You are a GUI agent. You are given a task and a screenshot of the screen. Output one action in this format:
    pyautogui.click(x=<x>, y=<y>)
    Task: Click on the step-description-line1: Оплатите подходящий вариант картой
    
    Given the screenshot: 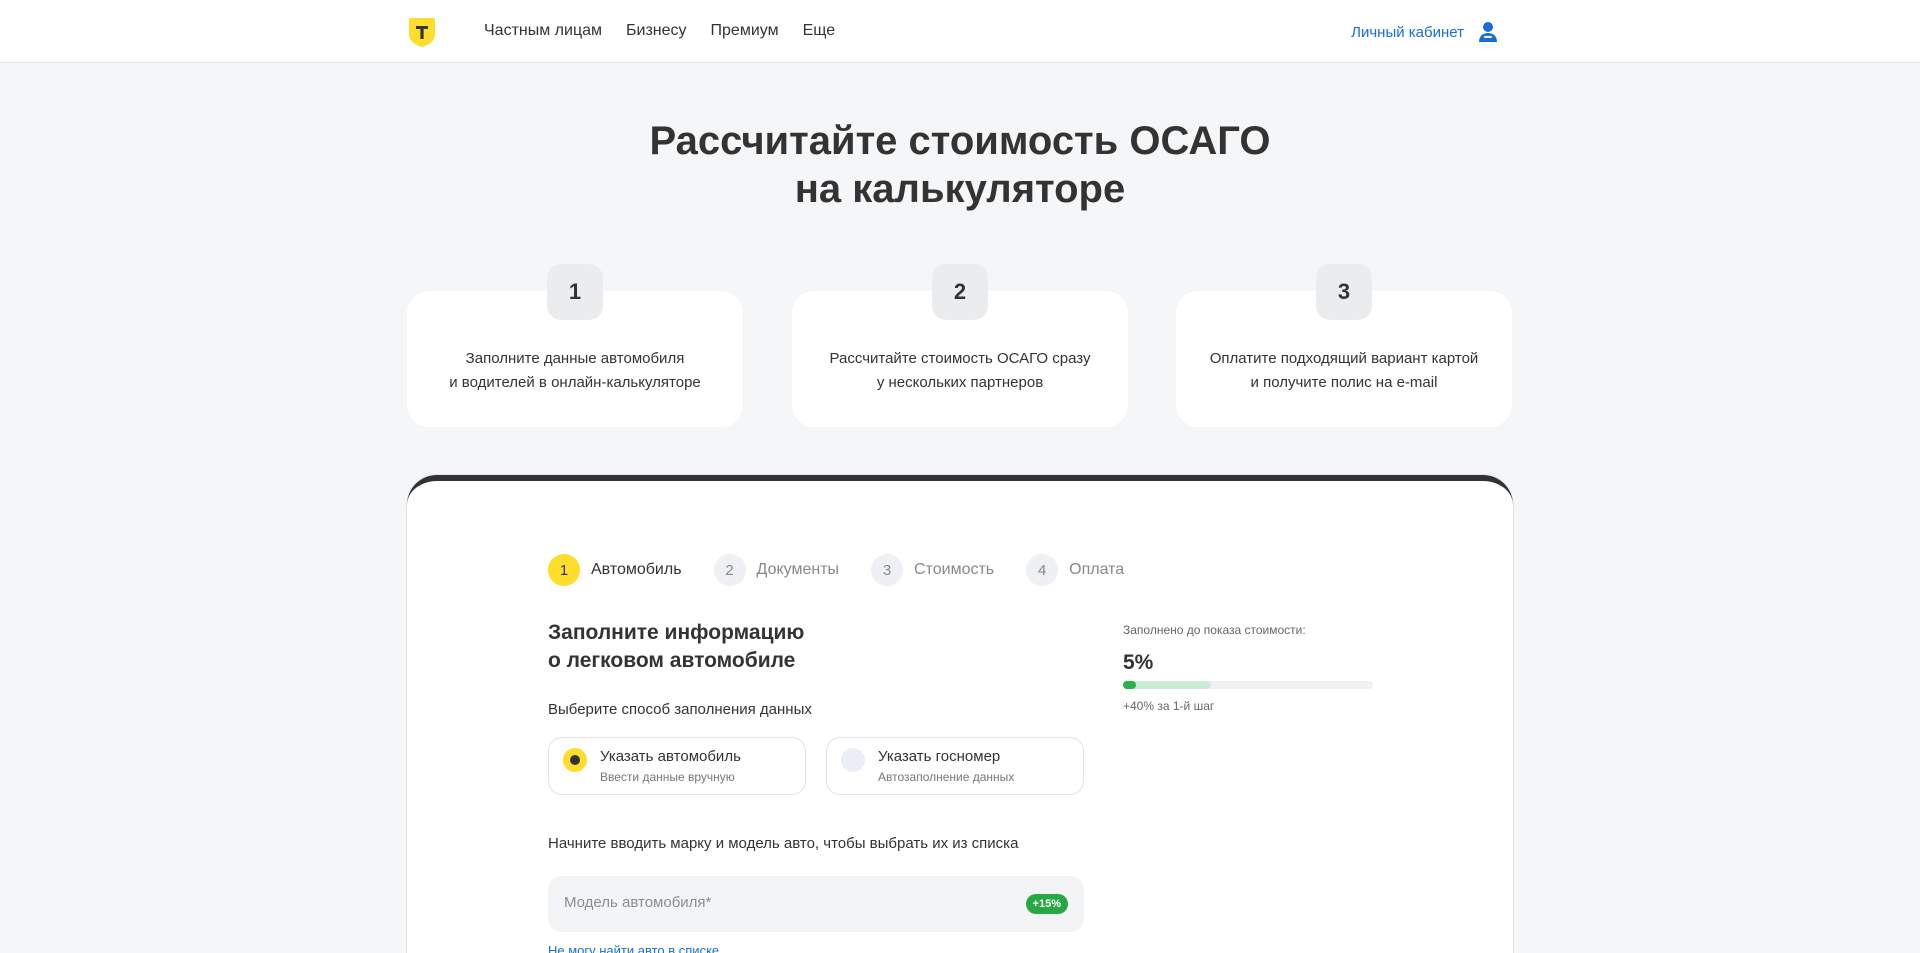 What is the action you would take?
    pyautogui.click(x=1344, y=358)
    